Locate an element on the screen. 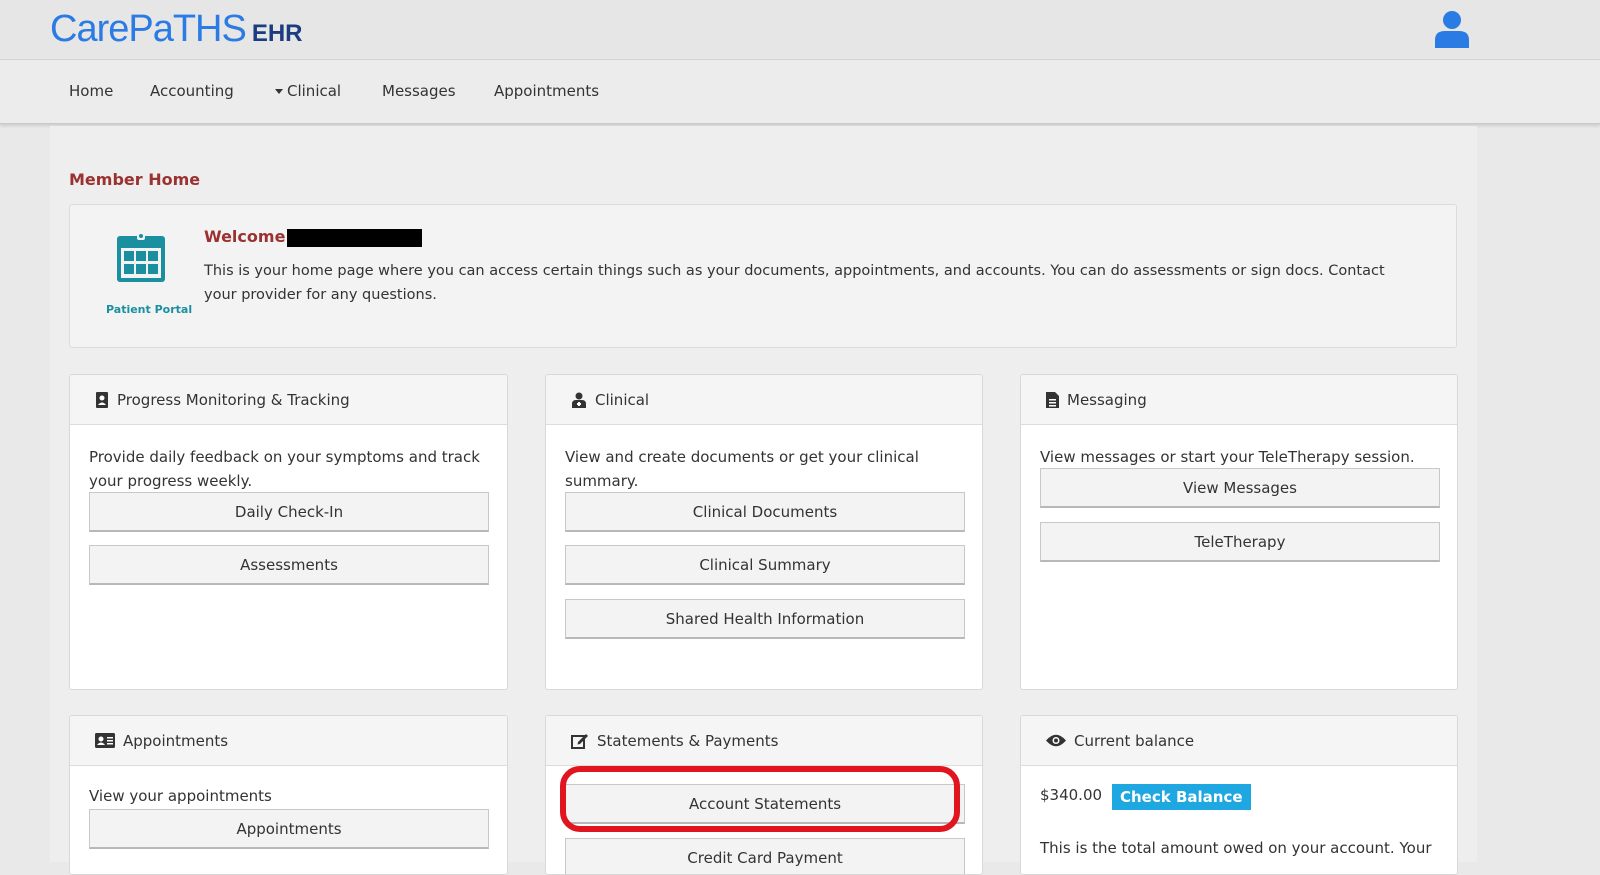  panel-header: Statements & Payments is located at coordinates (764, 741).